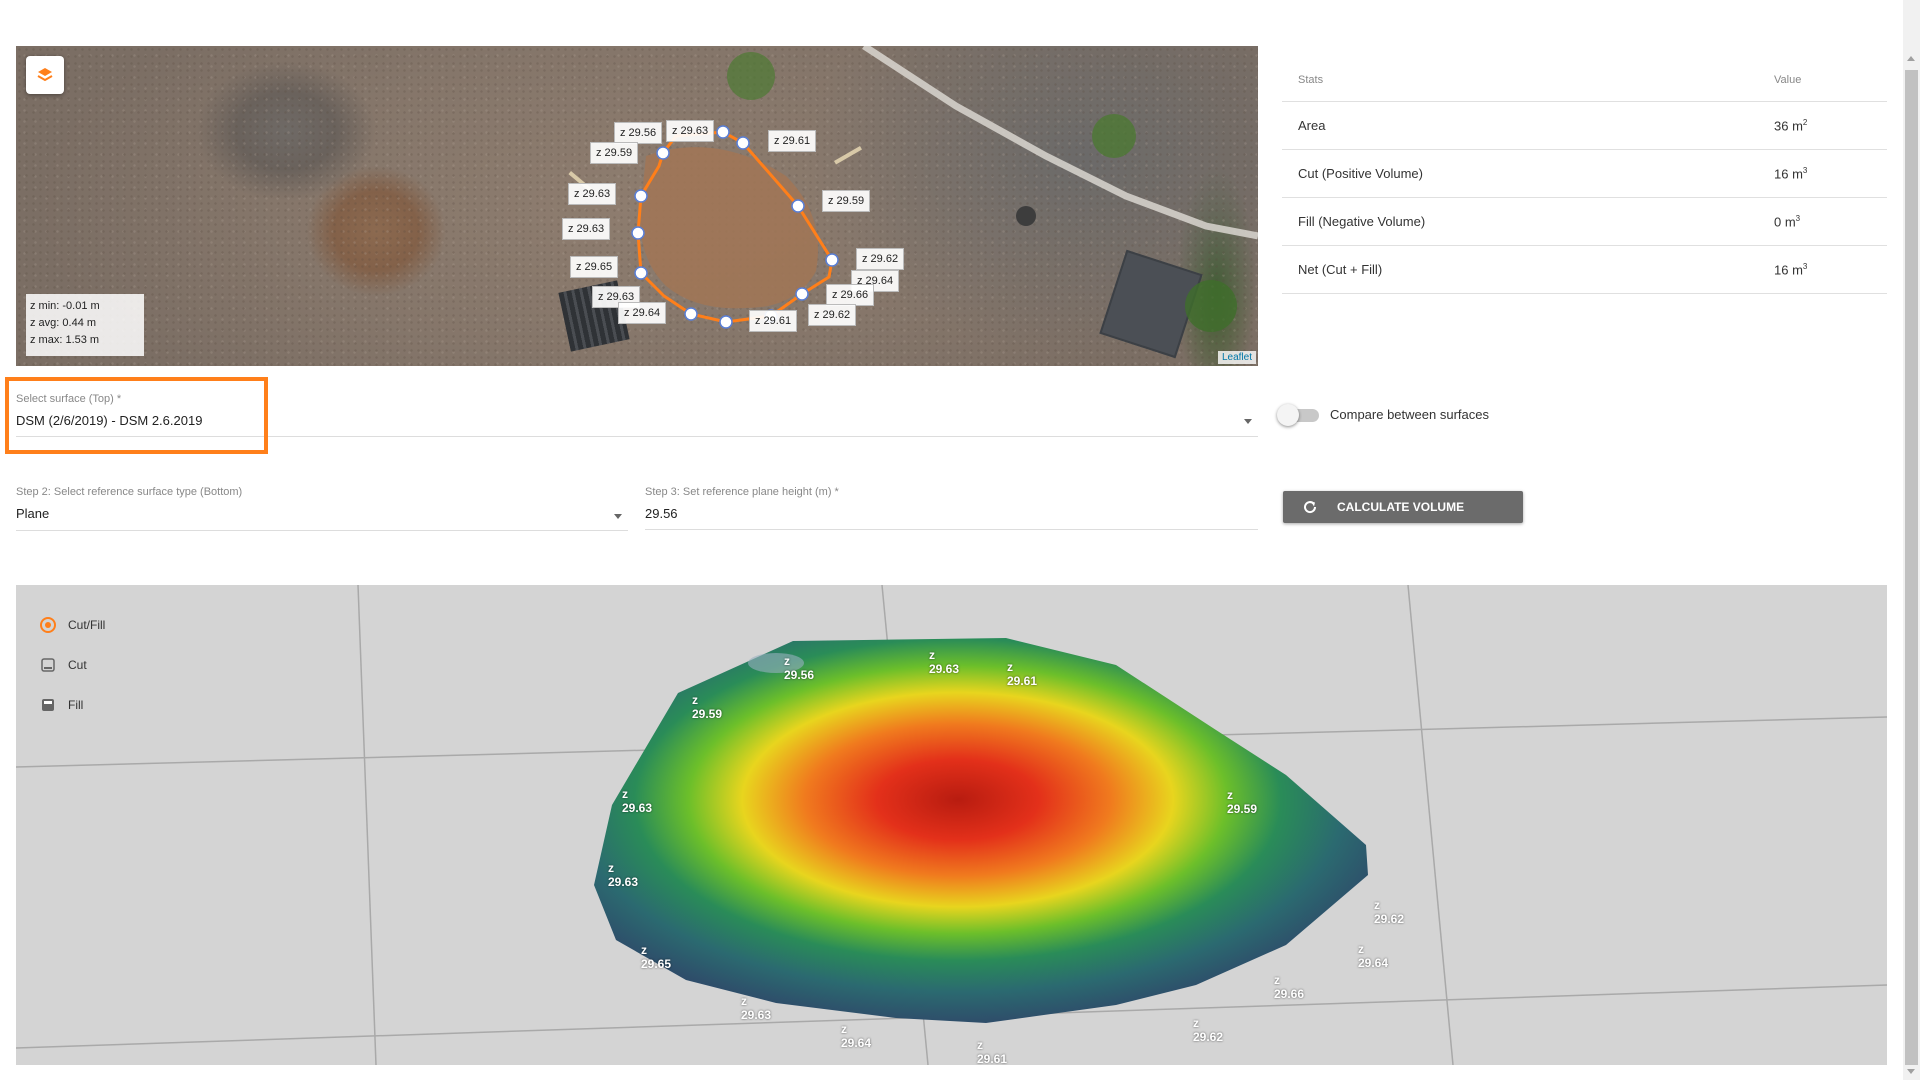 The height and width of the screenshot is (1080, 1920). What do you see at coordinates (1911, 567) in the screenshot?
I see `scroll-thumb` at bounding box center [1911, 567].